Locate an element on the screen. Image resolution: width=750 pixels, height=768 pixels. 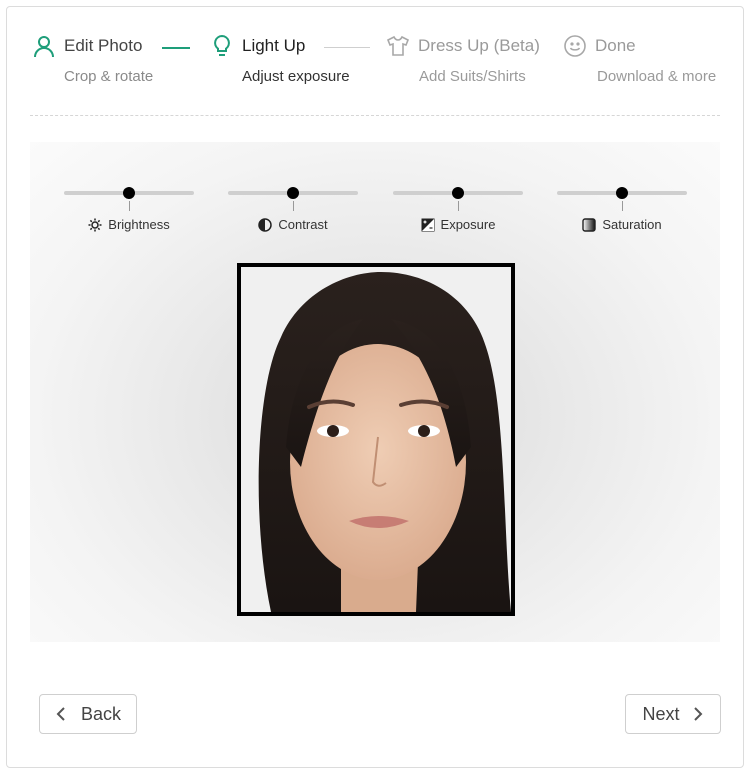
slider-label: Exposure is located at coordinates (468, 224).